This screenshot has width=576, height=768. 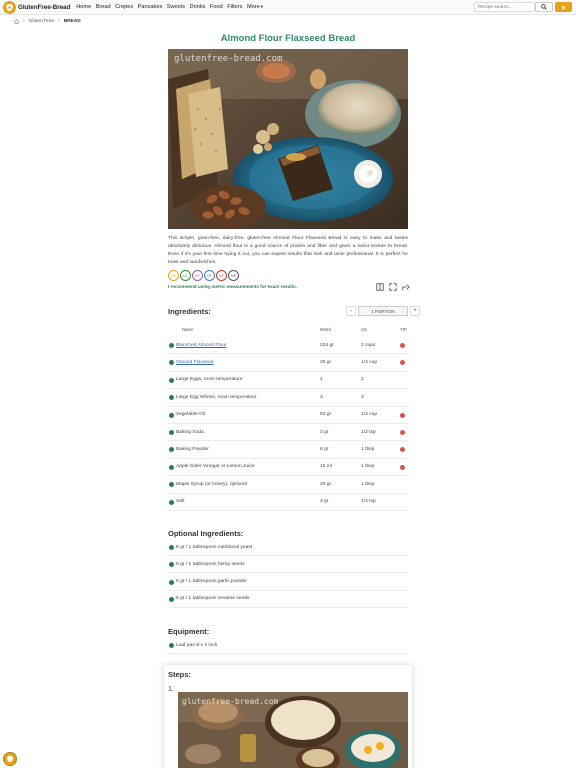 What do you see at coordinates (233, 275) in the screenshot?
I see `badge-nf: NF` at bounding box center [233, 275].